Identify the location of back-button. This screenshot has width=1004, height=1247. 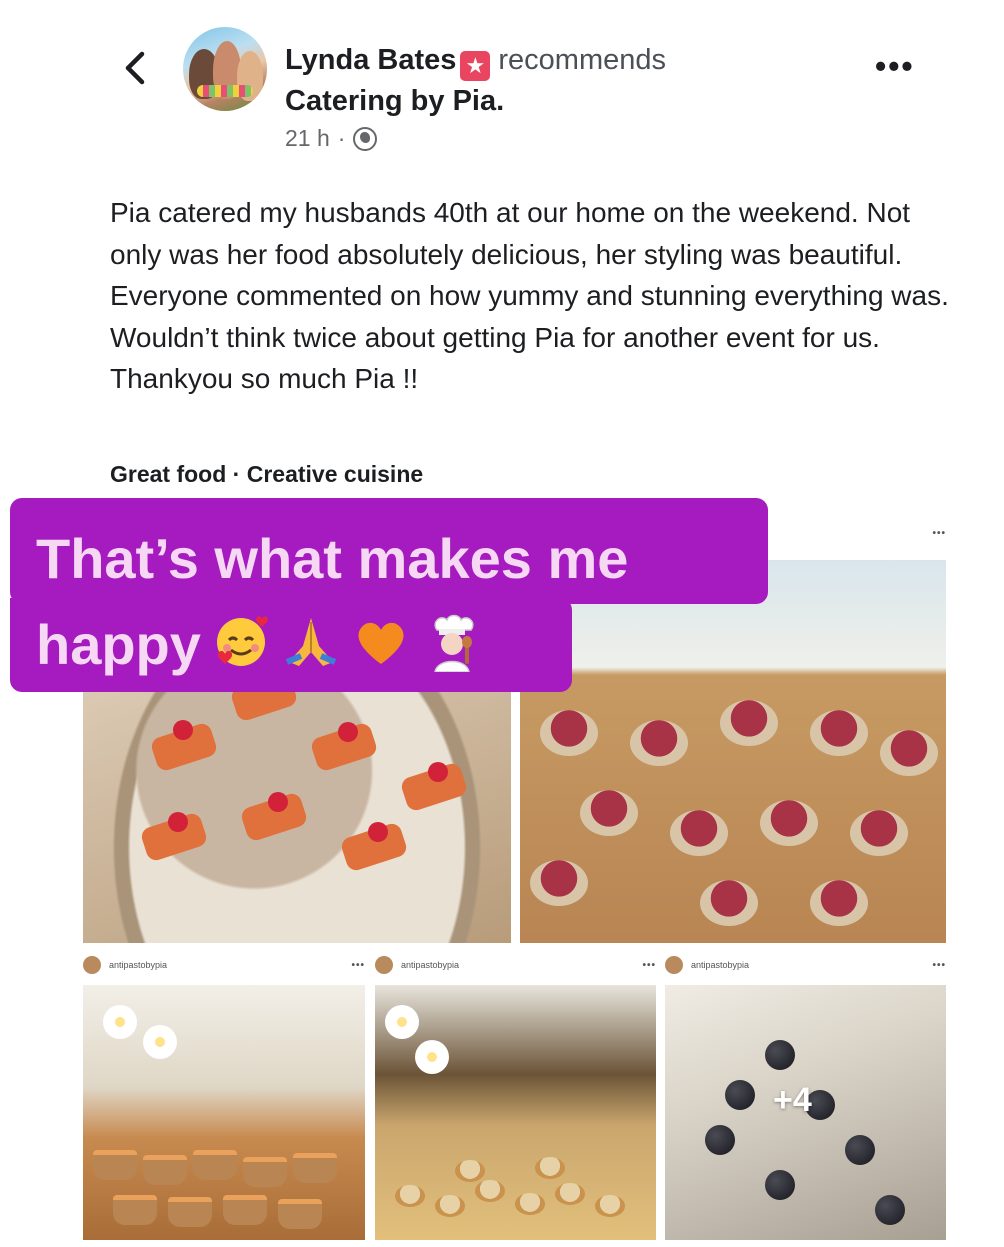
(135, 68).